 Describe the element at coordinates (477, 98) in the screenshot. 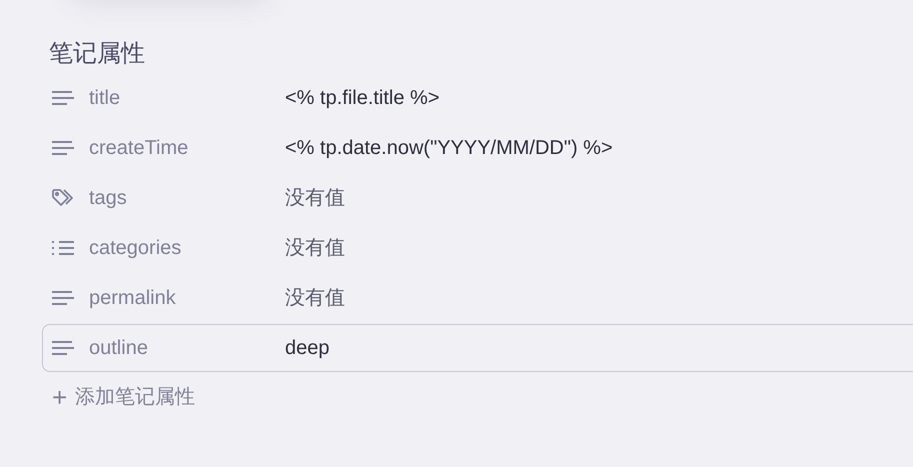

I see `property-row: title <% tp.file.title %>` at that location.